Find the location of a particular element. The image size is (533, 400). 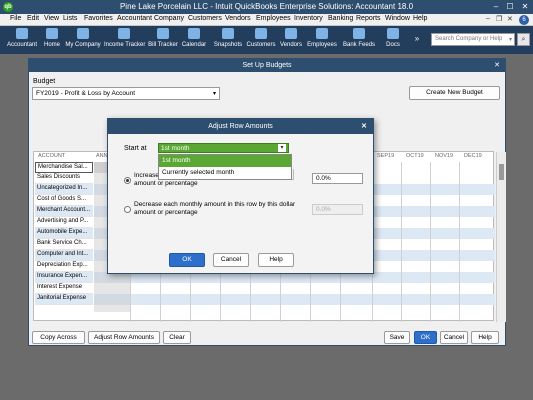

decrease-radio is located at coordinates (127, 209).